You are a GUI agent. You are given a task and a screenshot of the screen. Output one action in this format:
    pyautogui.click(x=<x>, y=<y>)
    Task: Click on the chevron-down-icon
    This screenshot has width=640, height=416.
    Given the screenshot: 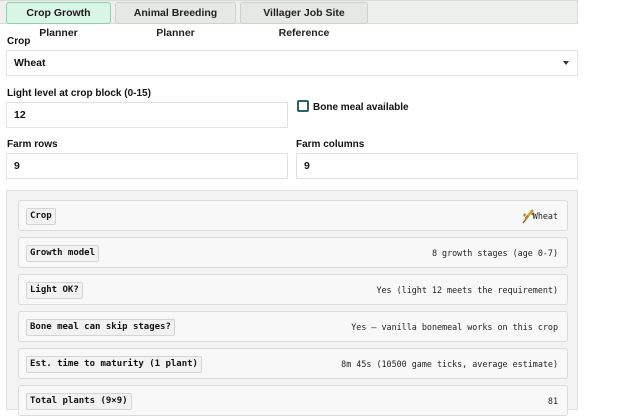 What is the action you would take?
    pyautogui.click(x=566, y=63)
    